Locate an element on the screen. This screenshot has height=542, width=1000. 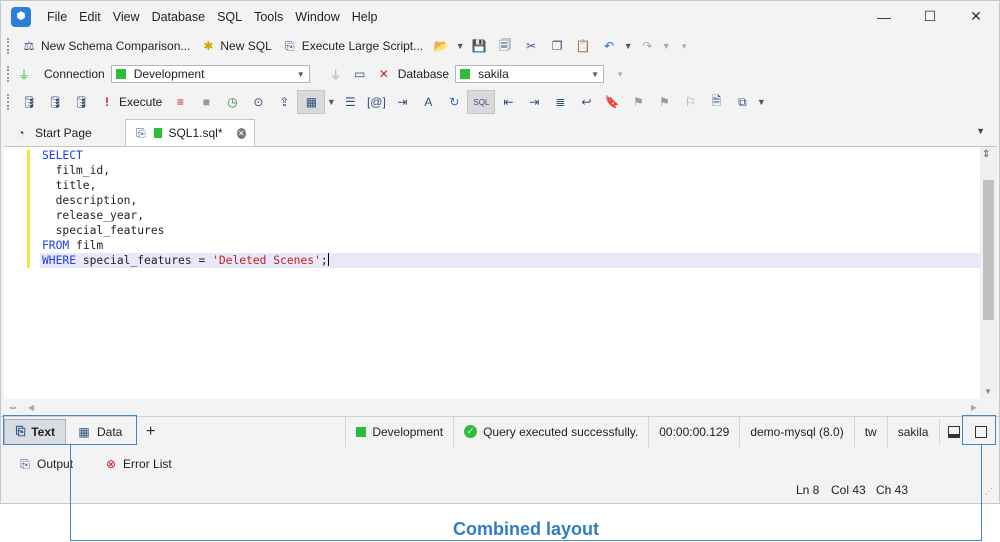
menu-database: Database is located at coordinates (179, 17).